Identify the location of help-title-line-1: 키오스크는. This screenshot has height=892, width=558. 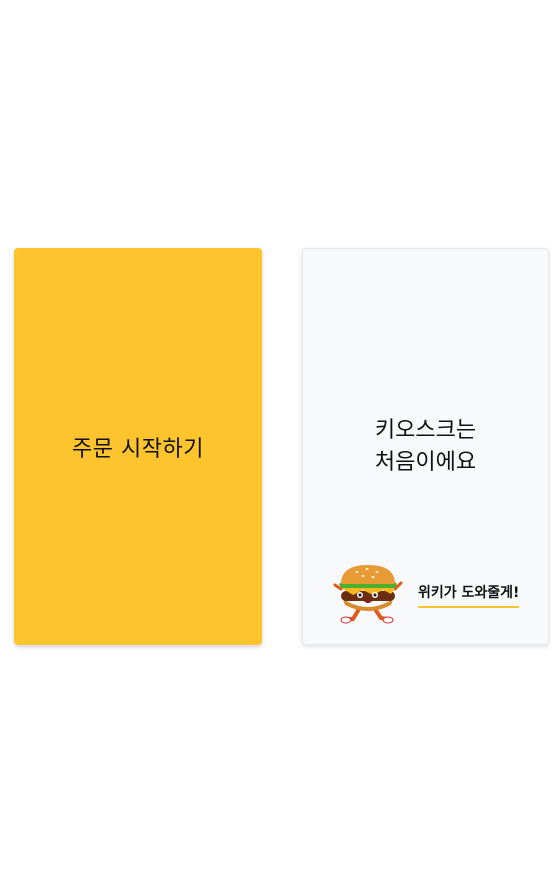
(425, 430).